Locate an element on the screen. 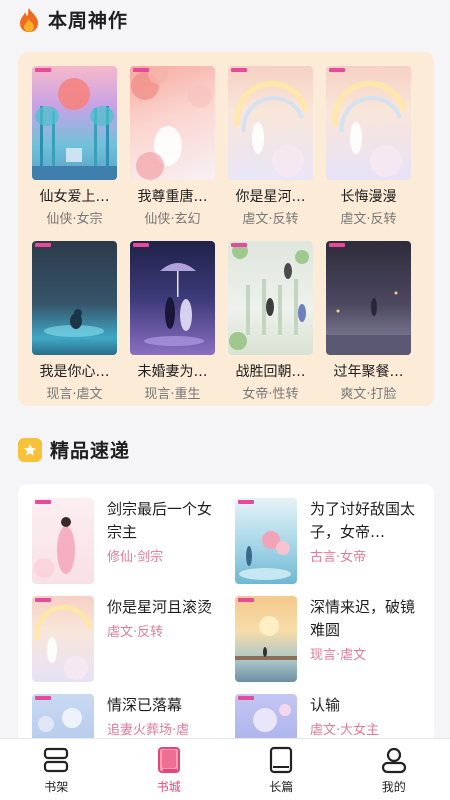 This screenshot has height=800, width=450. tab-label: 我的 is located at coordinates (393, 787).